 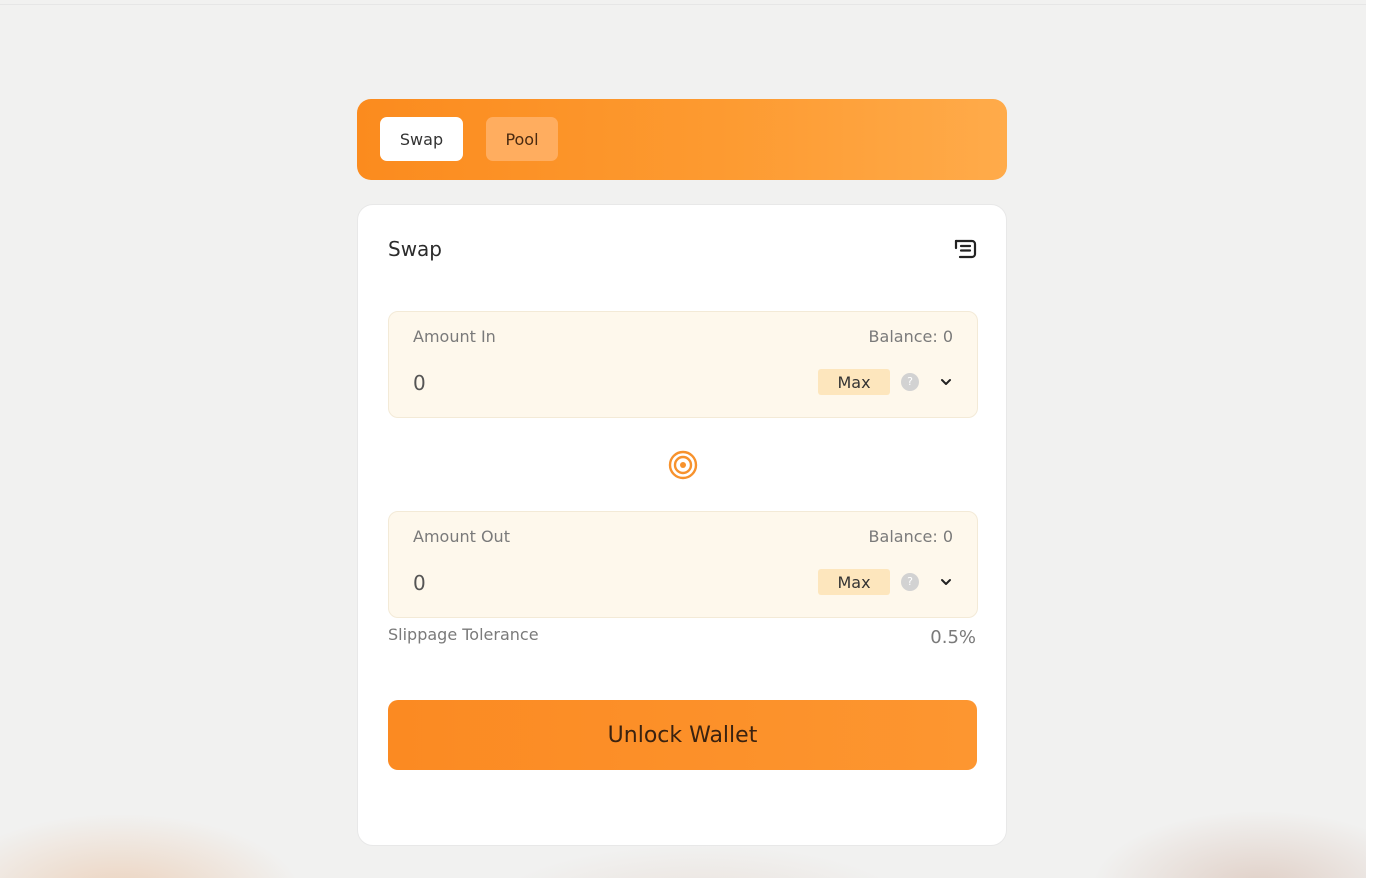 I want to click on tab-pool: Pool, so click(x=522, y=139).